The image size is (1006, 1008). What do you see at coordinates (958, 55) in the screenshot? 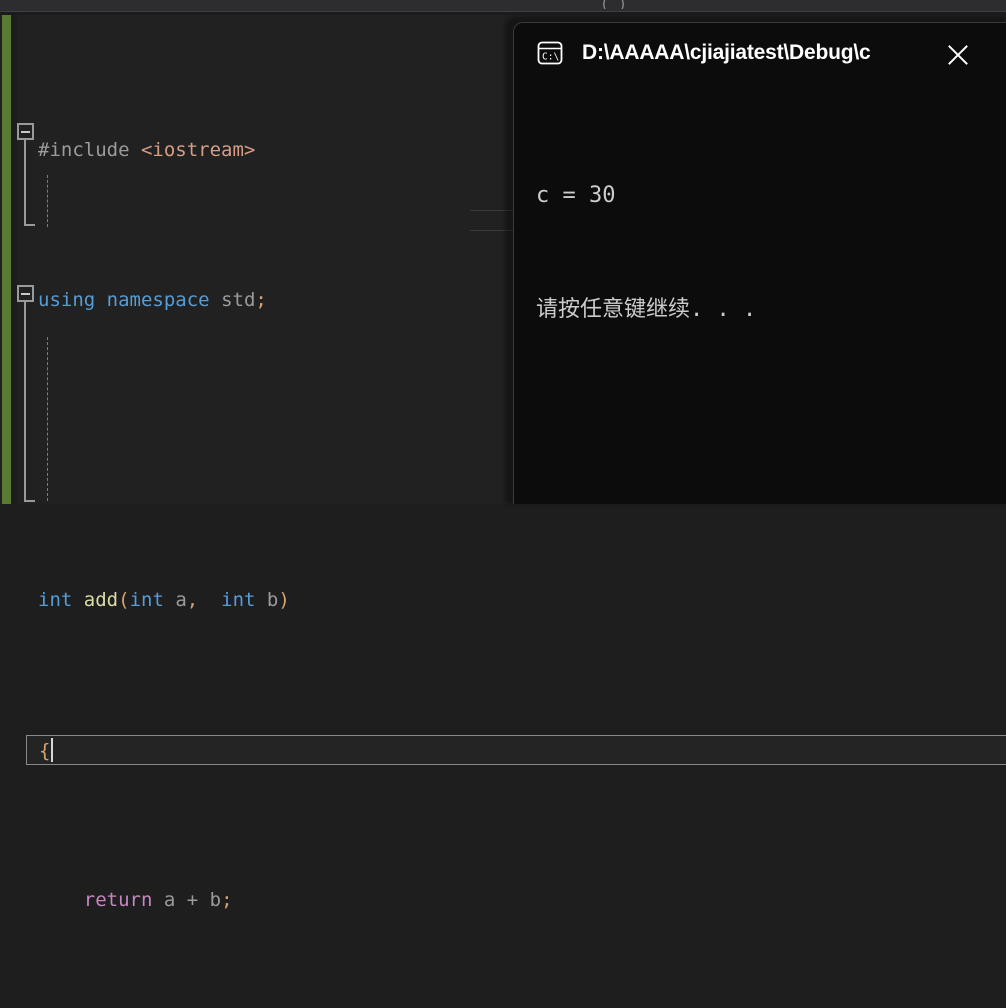
I see `close-icon` at bounding box center [958, 55].